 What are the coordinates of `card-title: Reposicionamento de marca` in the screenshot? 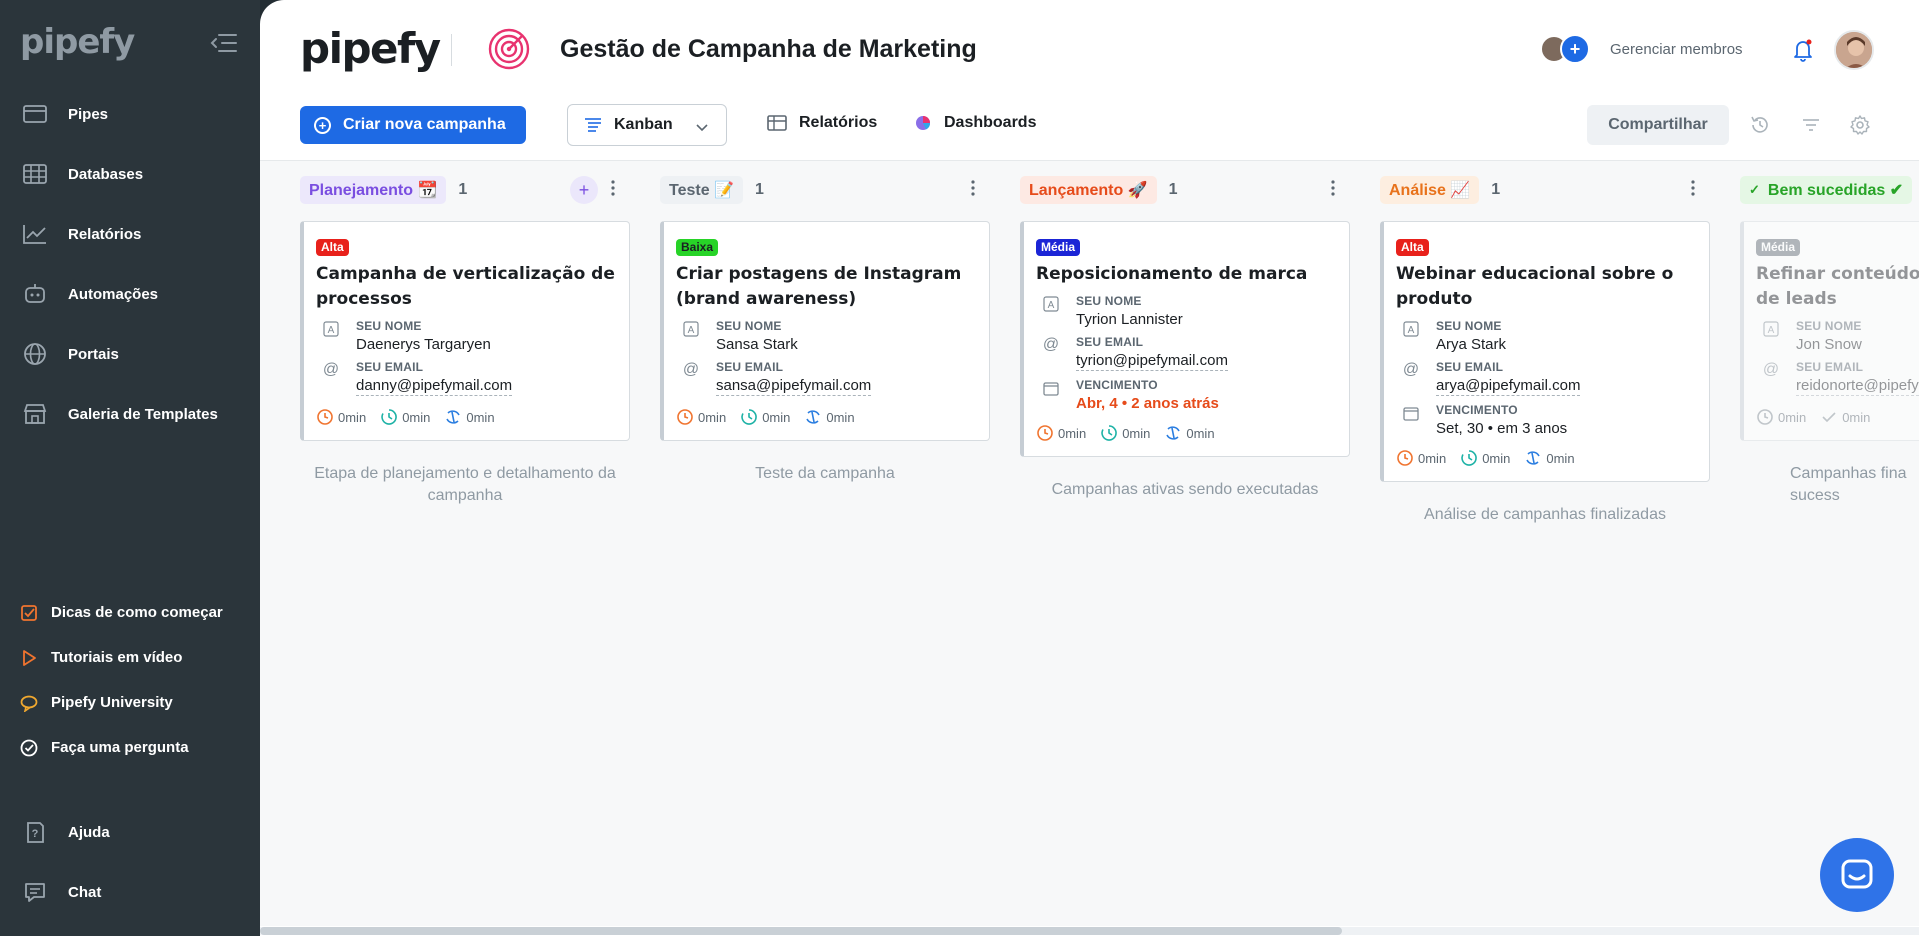 It's located at (1172, 274).